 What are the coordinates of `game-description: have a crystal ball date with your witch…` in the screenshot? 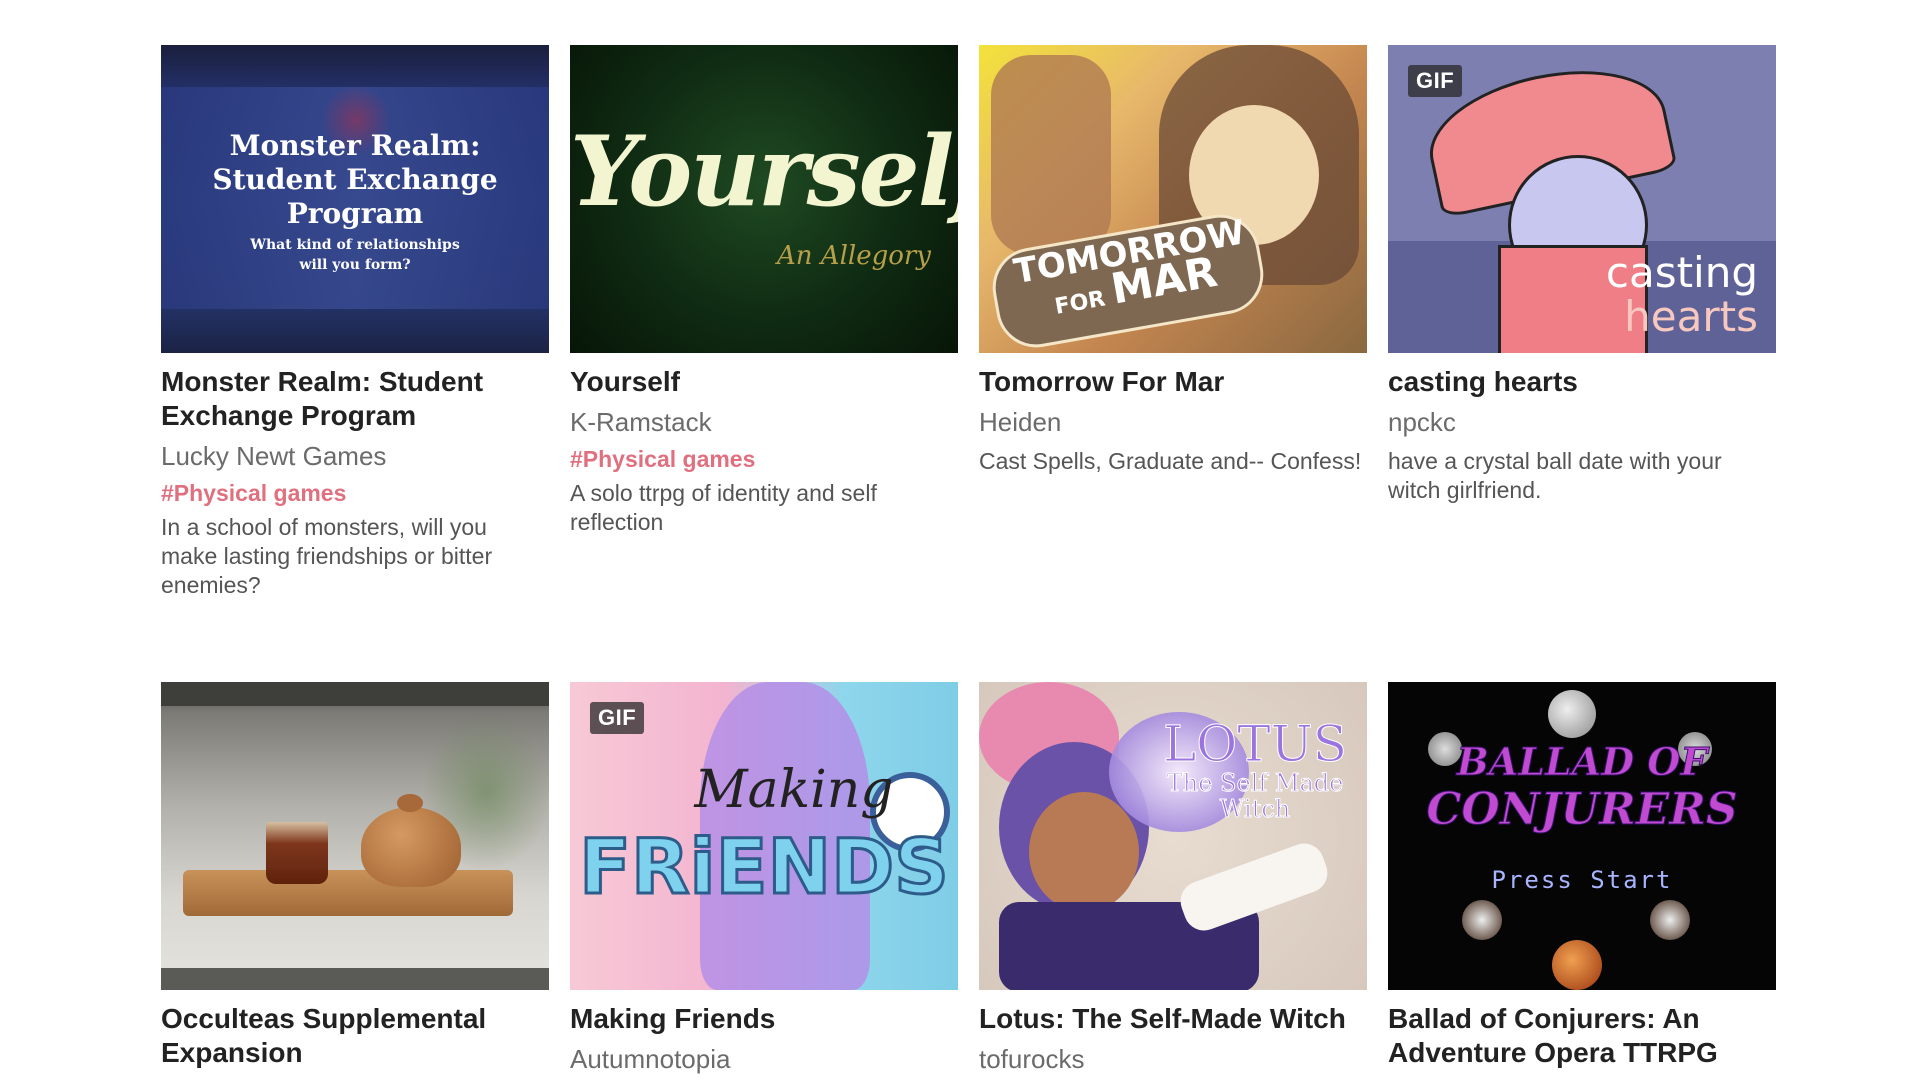 It's located at (1555, 475).